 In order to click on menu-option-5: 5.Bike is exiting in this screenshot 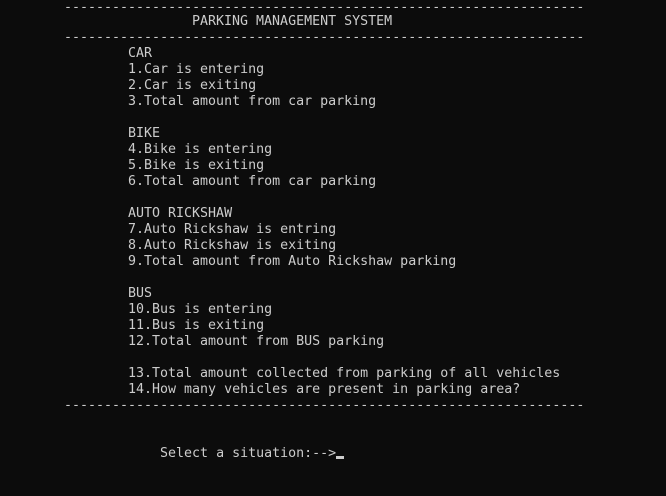, I will do `click(196, 165)`.